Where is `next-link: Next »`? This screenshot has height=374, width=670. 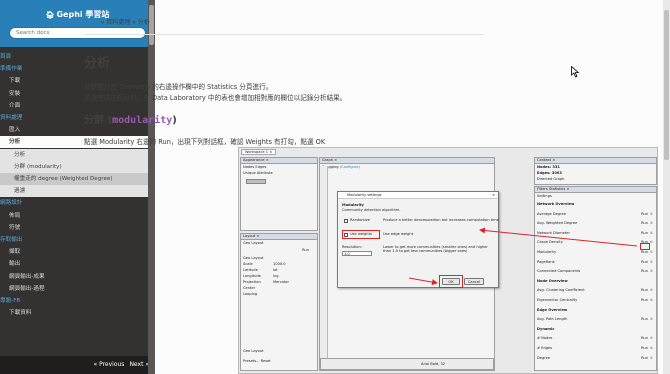 next-link: Next » is located at coordinates (139, 364).